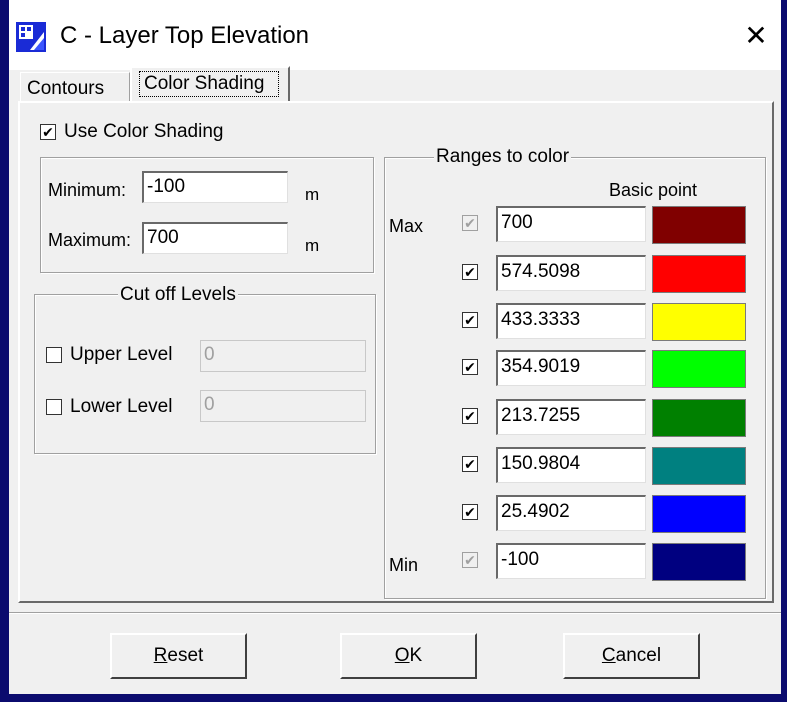  I want to click on range-row-value-input: 700, so click(571, 224).